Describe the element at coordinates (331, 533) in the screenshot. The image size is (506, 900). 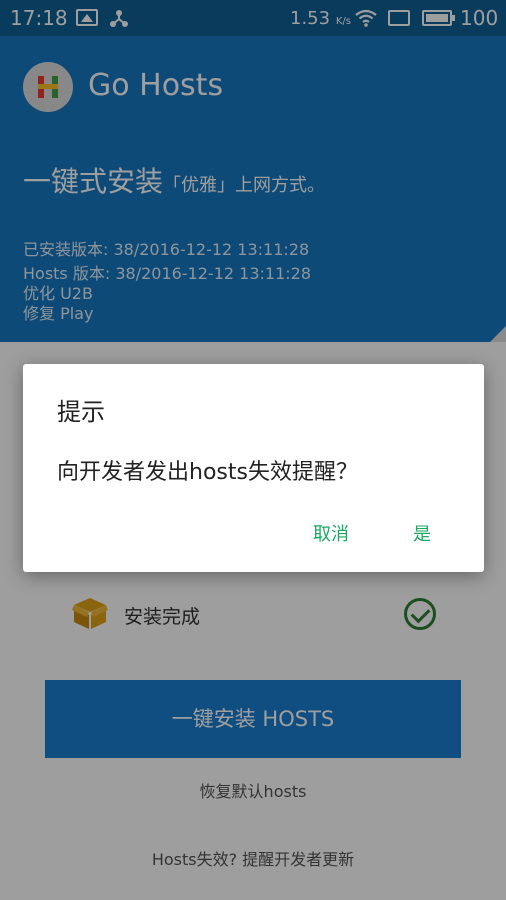
I see `cancel-button: 取消` at that location.